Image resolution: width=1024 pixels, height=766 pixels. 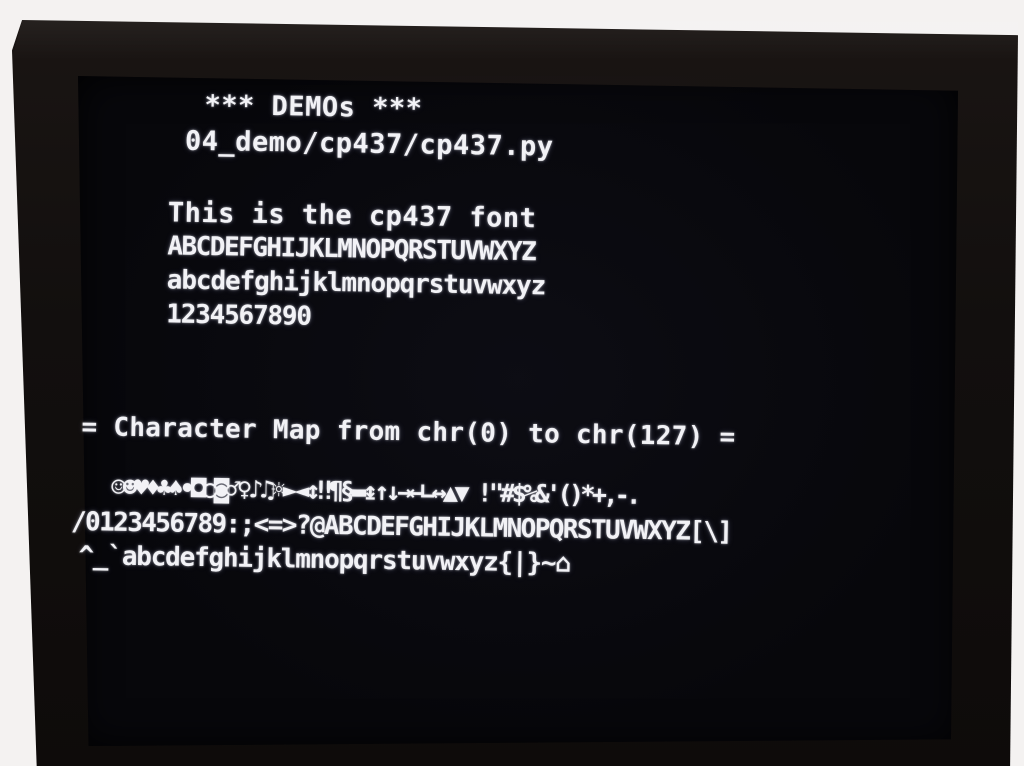 I want to click on demos-banner: *** DEMOs ***, so click(x=313, y=107).